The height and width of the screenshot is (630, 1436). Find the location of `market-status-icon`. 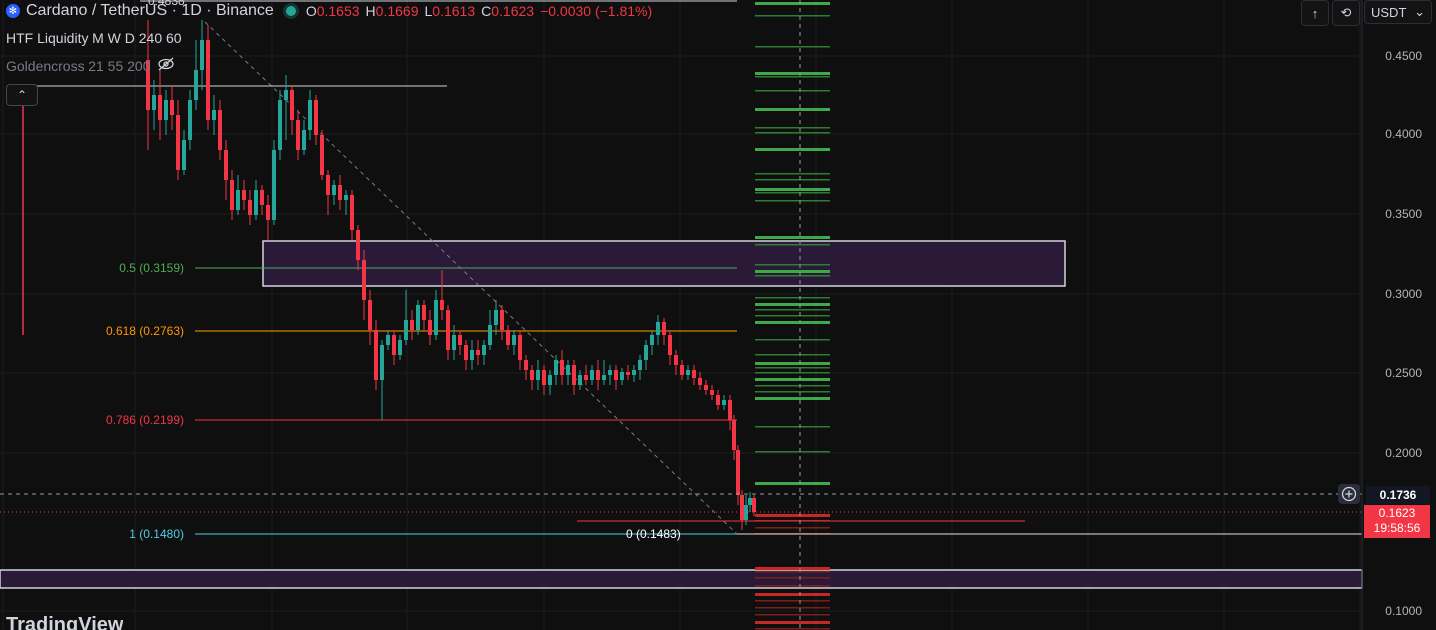

market-status-icon is located at coordinates (290, 11).